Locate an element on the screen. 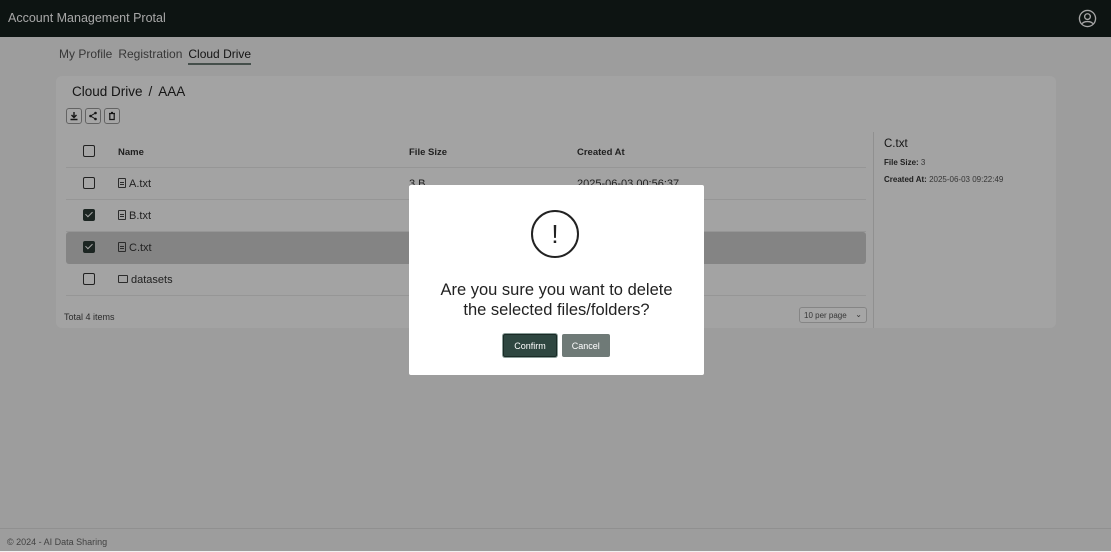 The height and width of the screenshot is (552, 1111). dialog-message-line-2: the selected files/folders? is located at coordinates (556, 310).